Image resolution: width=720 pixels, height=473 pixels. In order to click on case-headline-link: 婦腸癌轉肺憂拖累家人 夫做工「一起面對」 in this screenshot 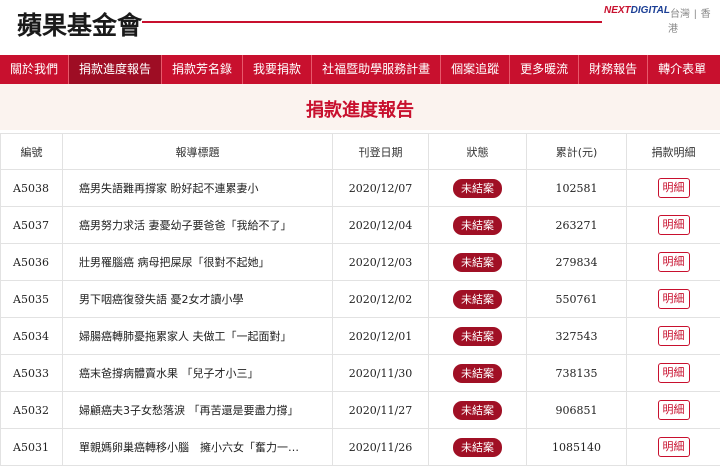, I will do `click(197, 336)`.